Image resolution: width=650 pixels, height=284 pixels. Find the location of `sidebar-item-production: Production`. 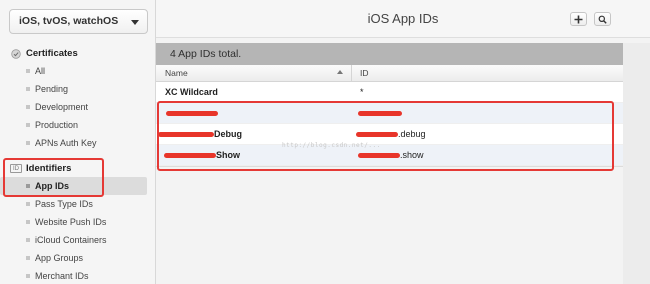

sidebar-item-production: Production is located at coordinates (73, 125).